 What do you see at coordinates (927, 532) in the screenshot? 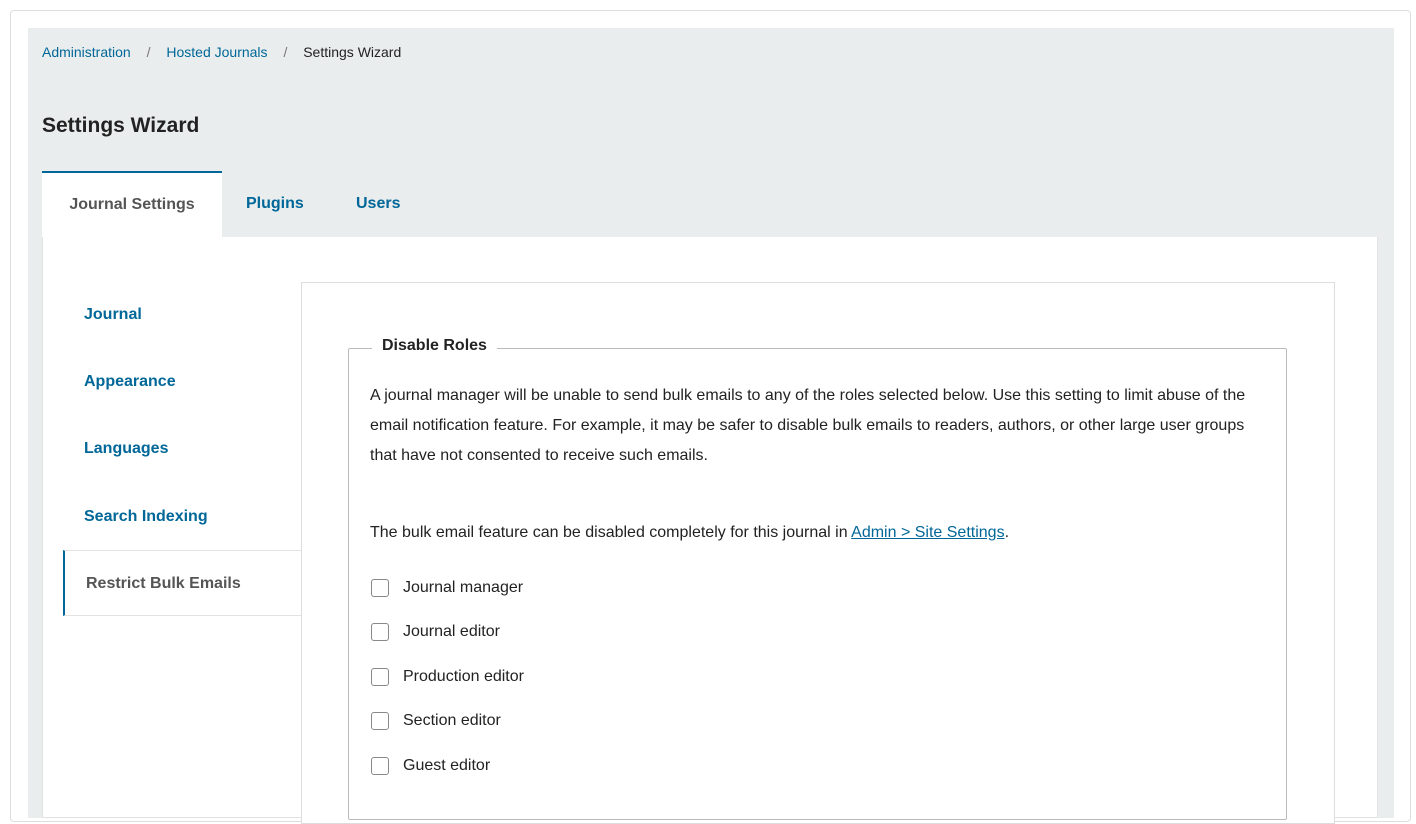
I see `site-settings-link: Admin > Site Settings` at bounding box center [927, 532].